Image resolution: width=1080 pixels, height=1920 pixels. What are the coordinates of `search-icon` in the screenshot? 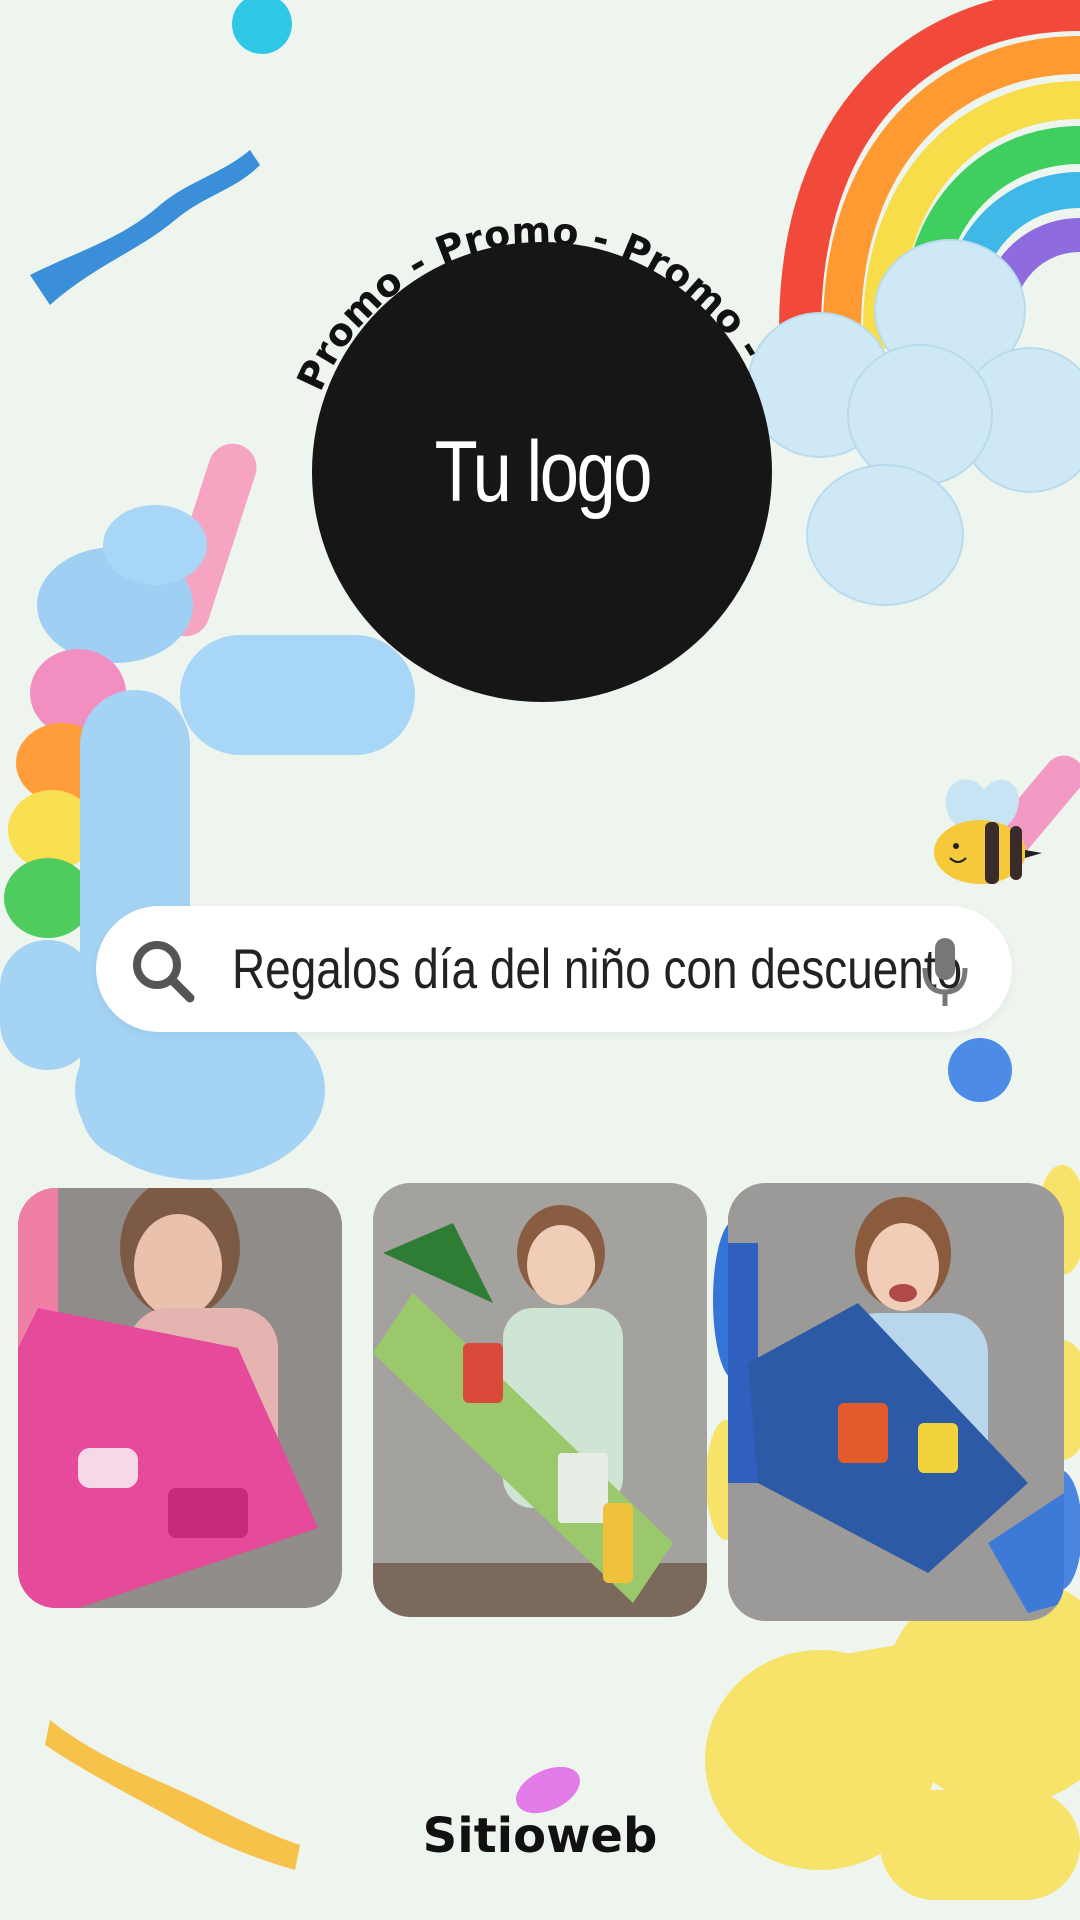 It's located at (163, 971).